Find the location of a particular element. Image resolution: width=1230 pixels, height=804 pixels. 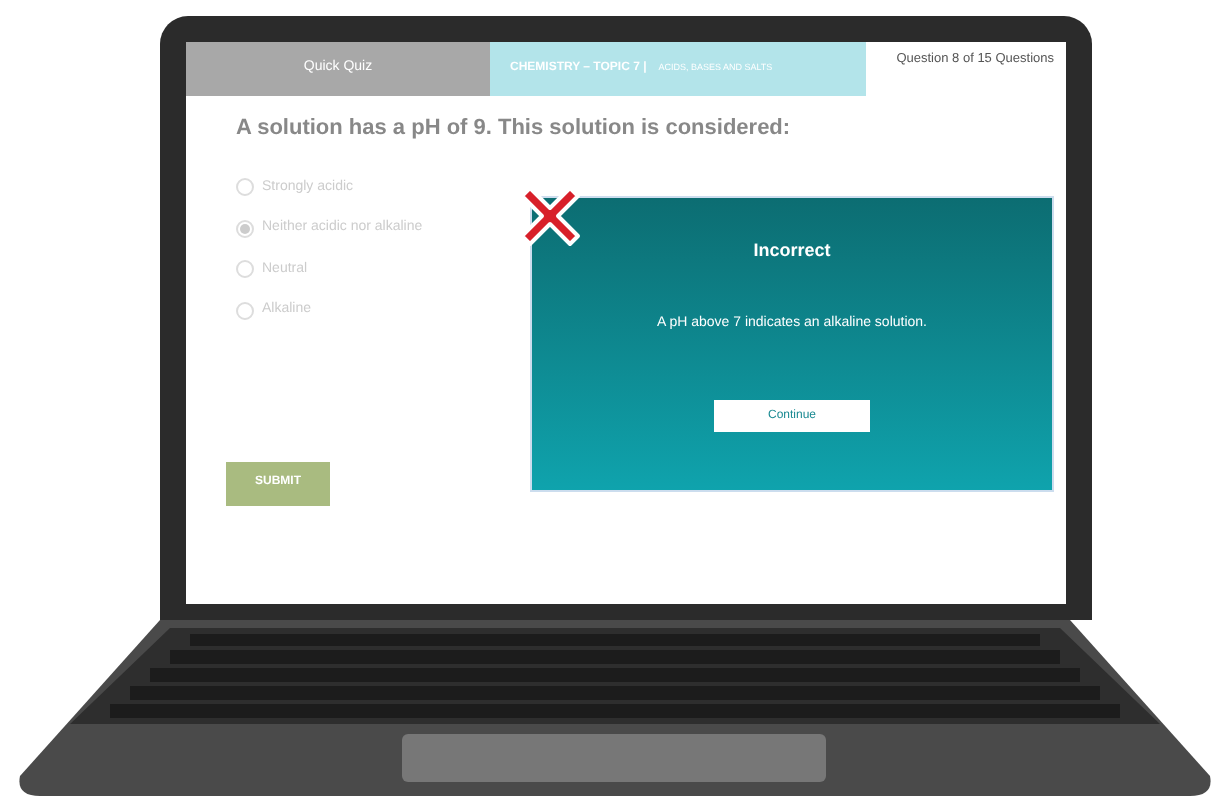

question-text: A solution has a pH of 9. This solution is considered: is located at coordinates (514, 129).